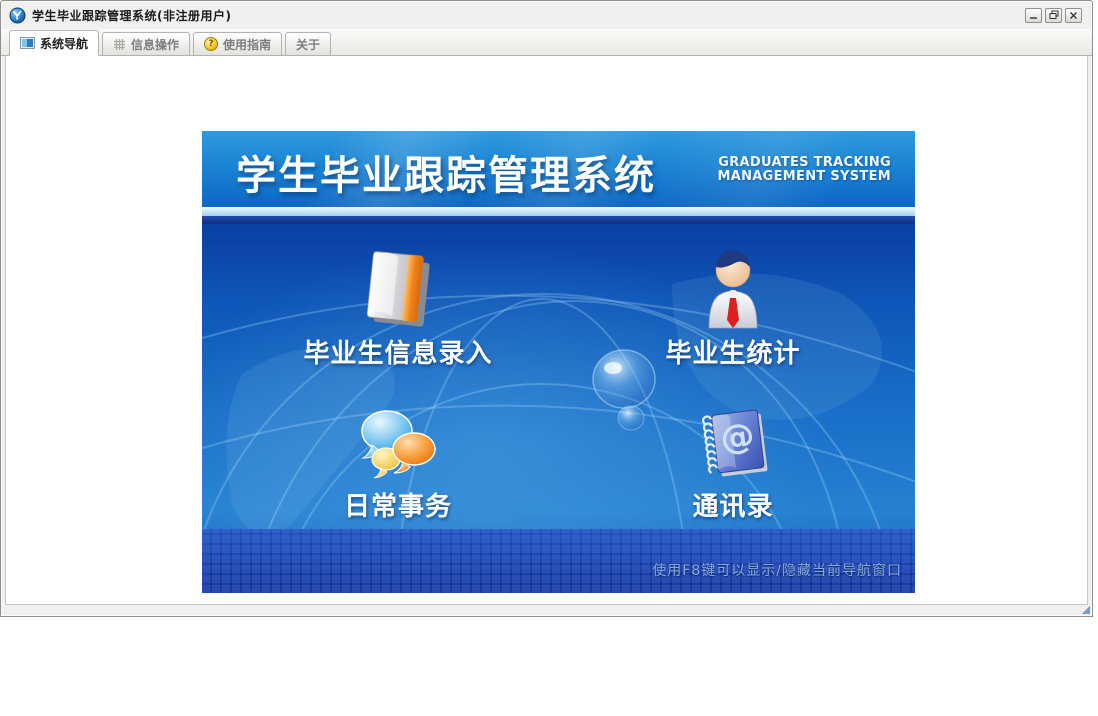 This screenshot has height=716, width=1098. I want to click on tab-system-navigation: 系统导航, so click(54, 43).